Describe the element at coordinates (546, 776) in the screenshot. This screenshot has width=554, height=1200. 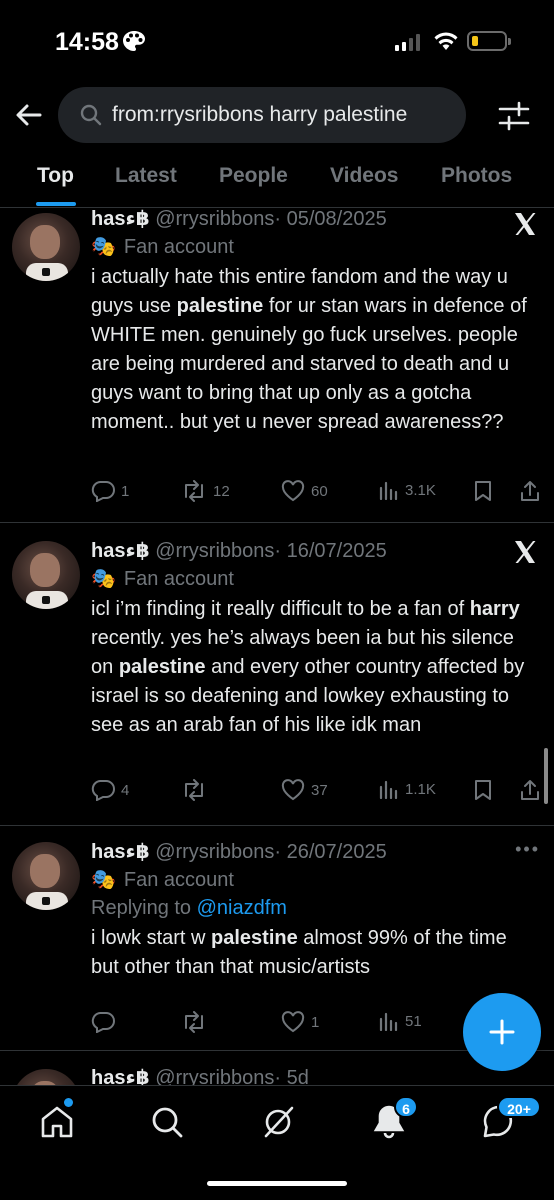
I see `scrollbar` at that location.